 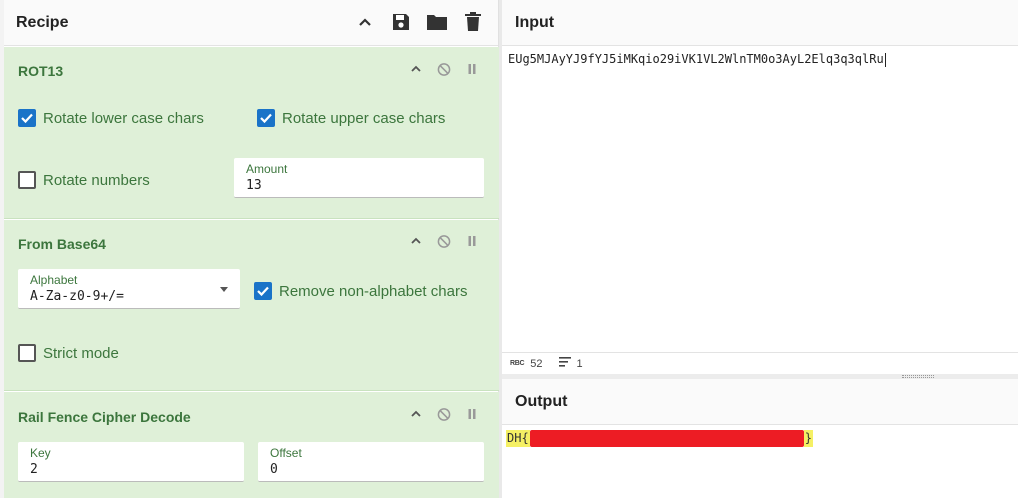 I want to click on folder-icon, so click(x=437, y=22).